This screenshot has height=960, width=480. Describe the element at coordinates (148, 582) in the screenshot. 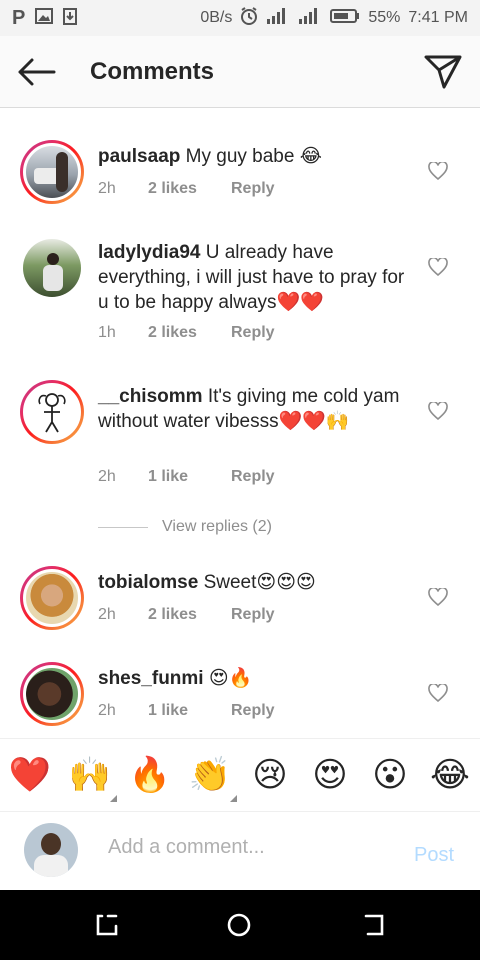

I see `comment-username: tobialomse` at that location.